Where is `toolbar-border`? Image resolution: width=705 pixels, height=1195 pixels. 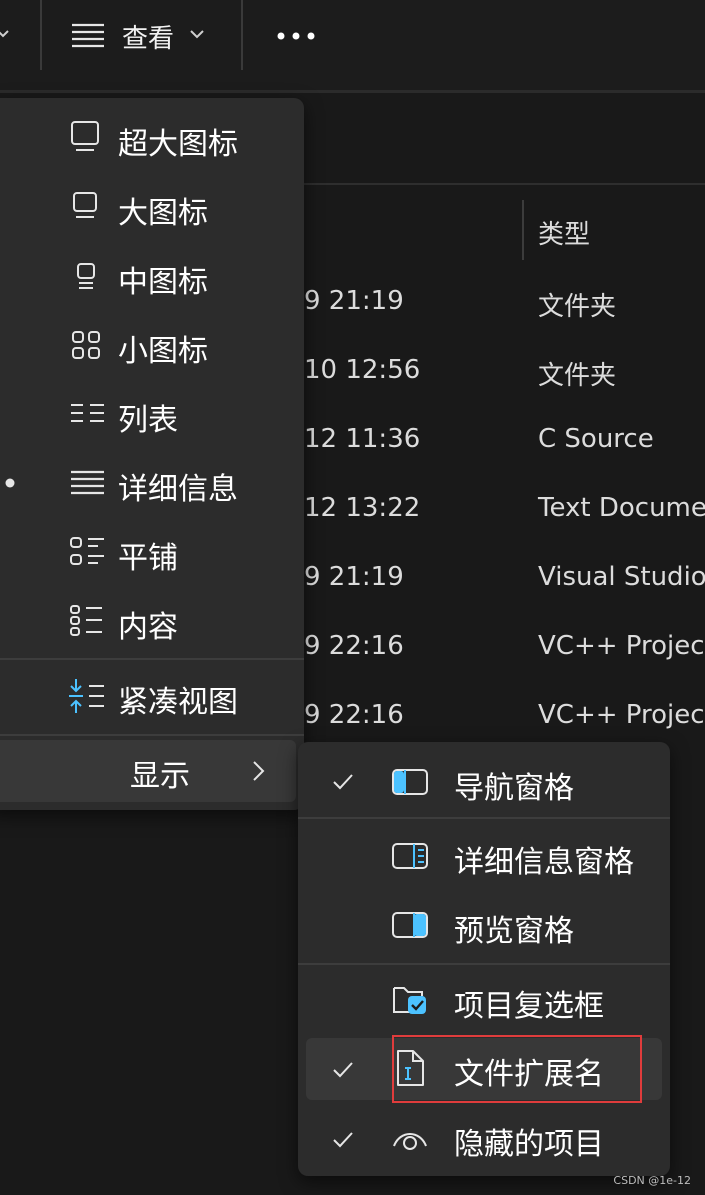
toolbar-border is located at coordinates (352, 91).